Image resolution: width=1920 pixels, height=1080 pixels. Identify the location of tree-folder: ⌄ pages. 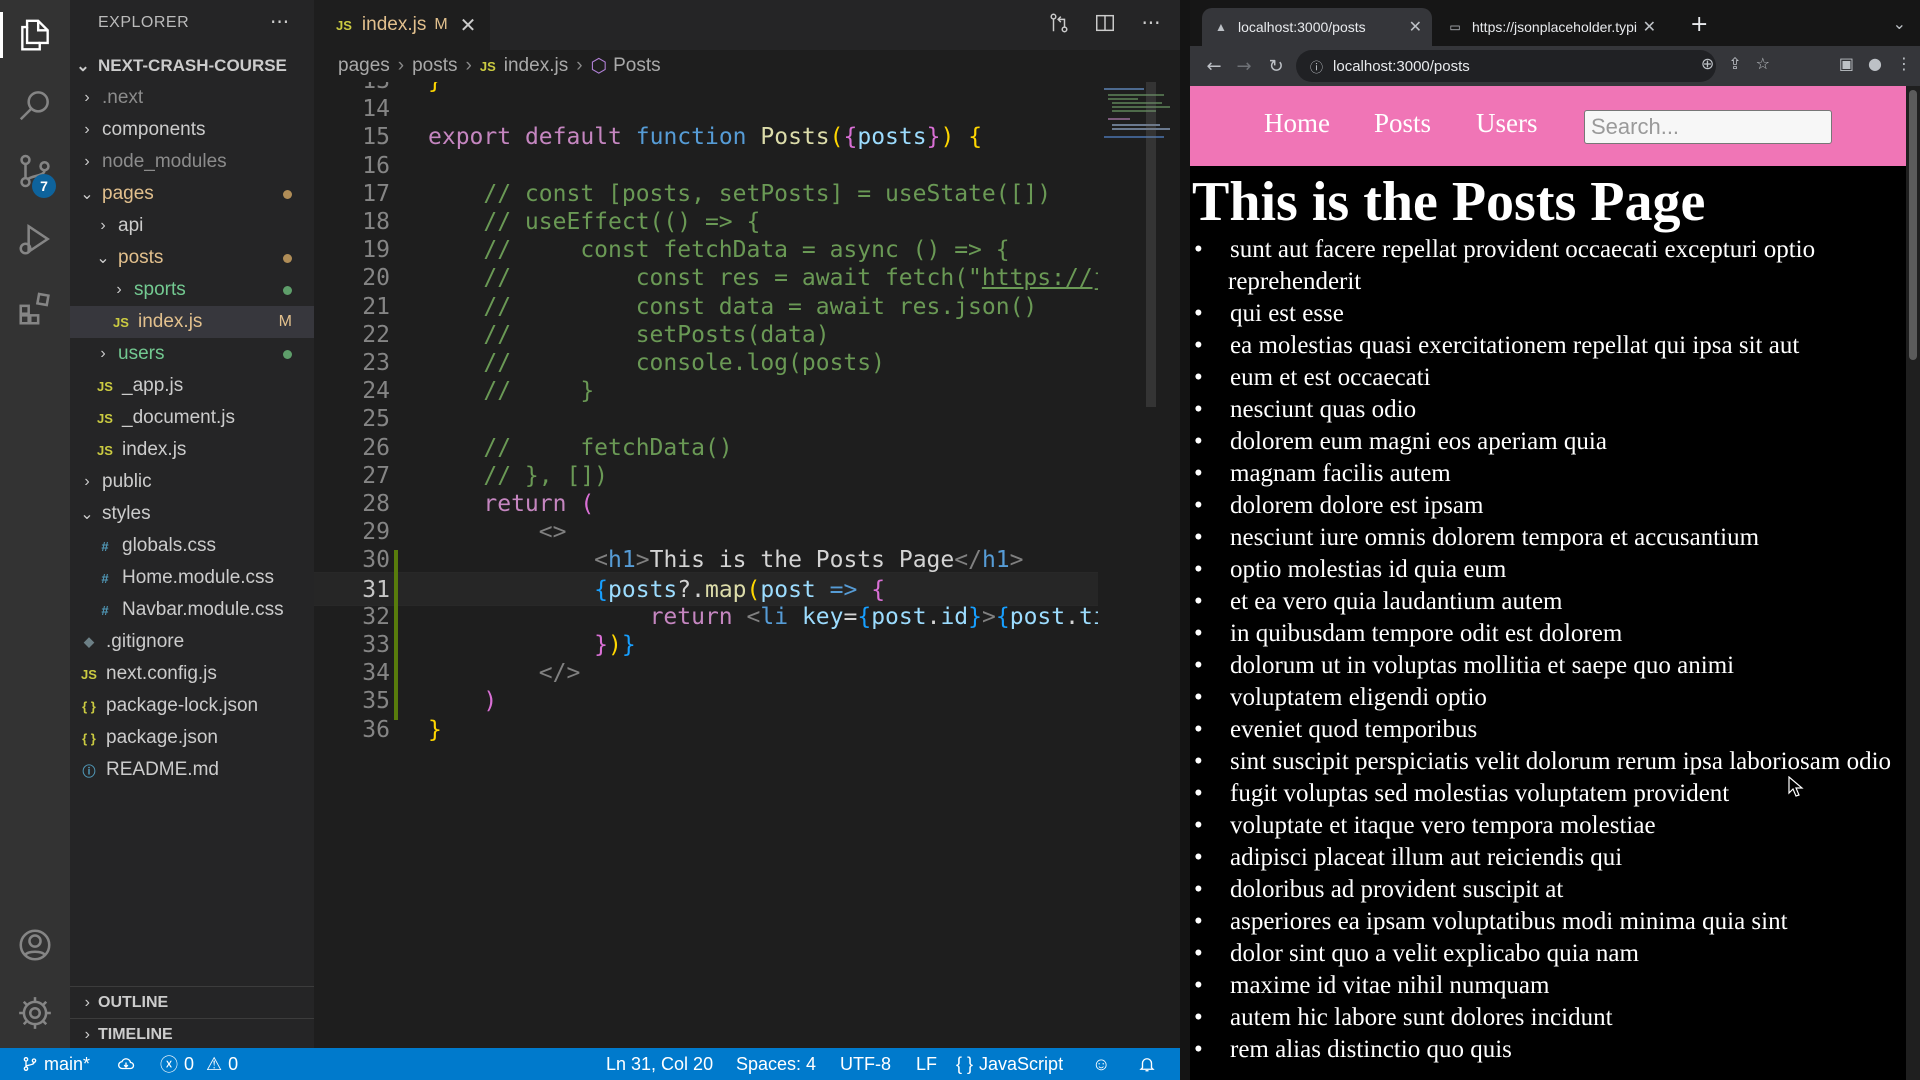
(192, 194).